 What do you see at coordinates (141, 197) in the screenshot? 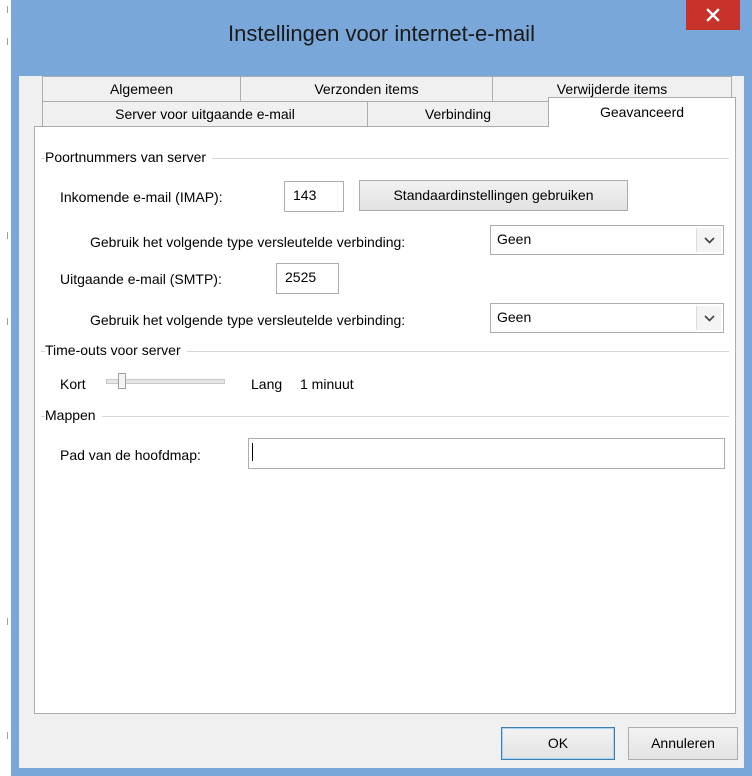
I see `incoming-port-label: Inkomende e-mail (IMAP):` at bounding box center [141, 197].